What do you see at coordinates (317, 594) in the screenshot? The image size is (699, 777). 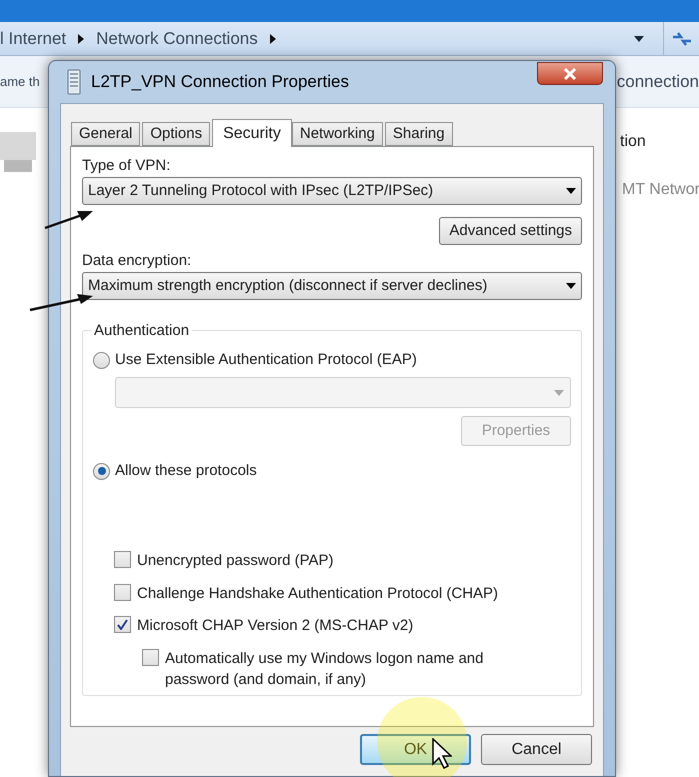 I see `checkbox-label: Challenge Handshake Authentication Protocol (CHAP)` at bounding box center [317, 594].